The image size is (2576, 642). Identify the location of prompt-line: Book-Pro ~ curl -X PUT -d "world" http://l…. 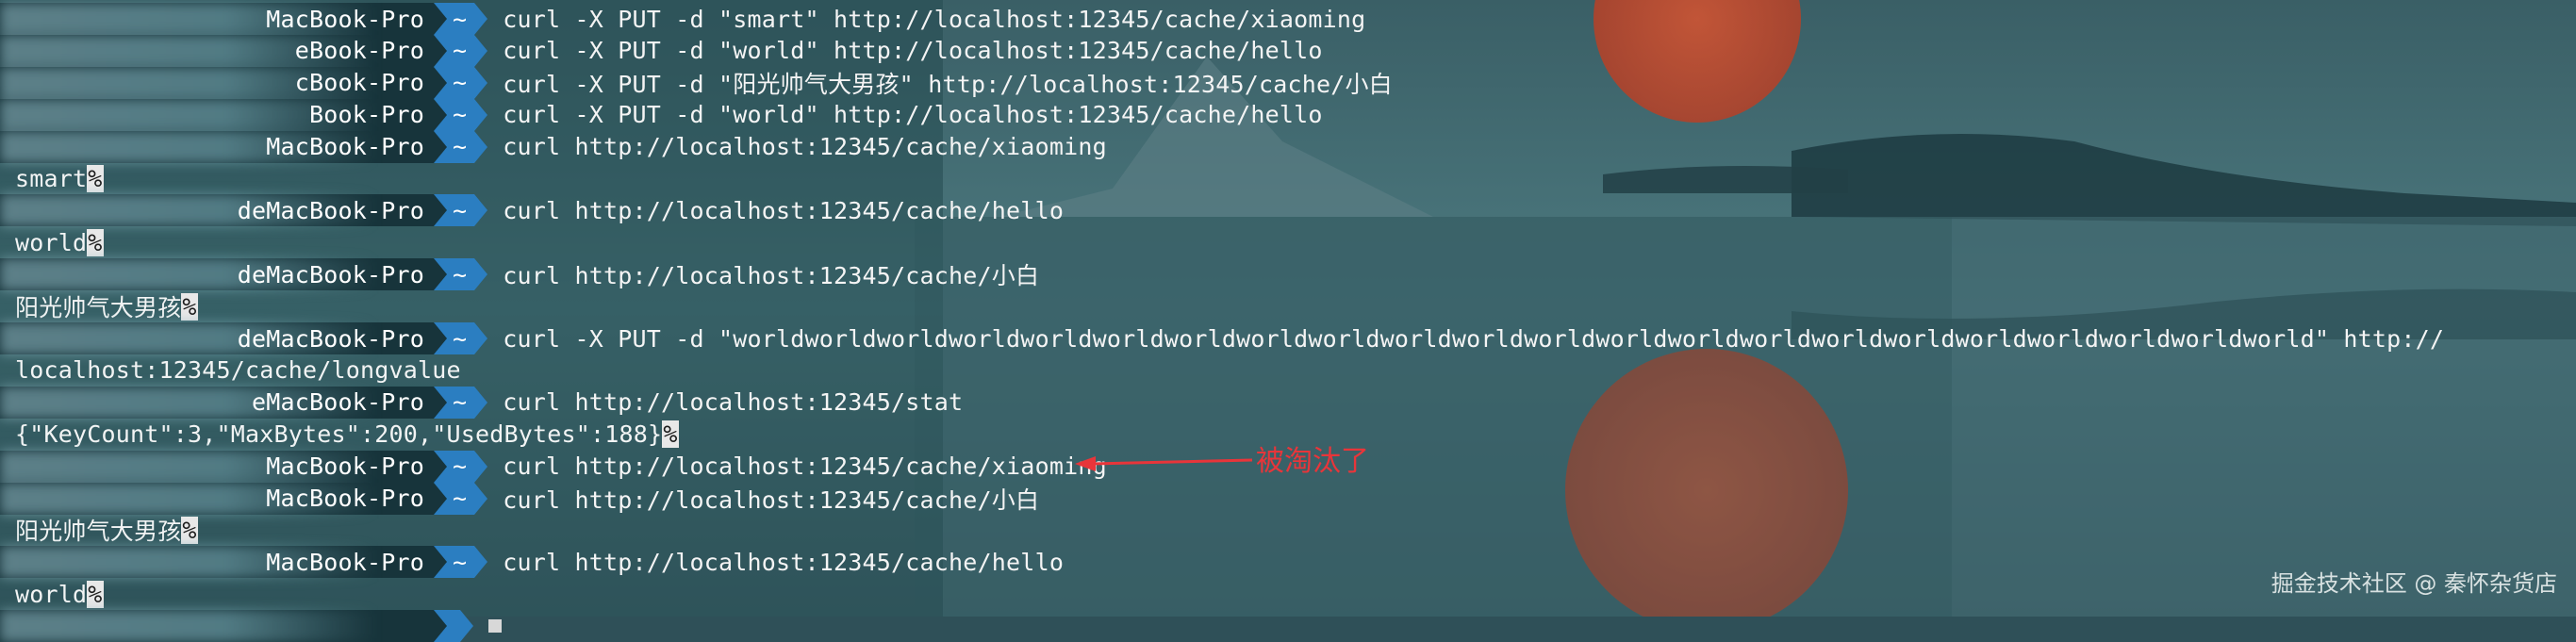
(1288, 114).